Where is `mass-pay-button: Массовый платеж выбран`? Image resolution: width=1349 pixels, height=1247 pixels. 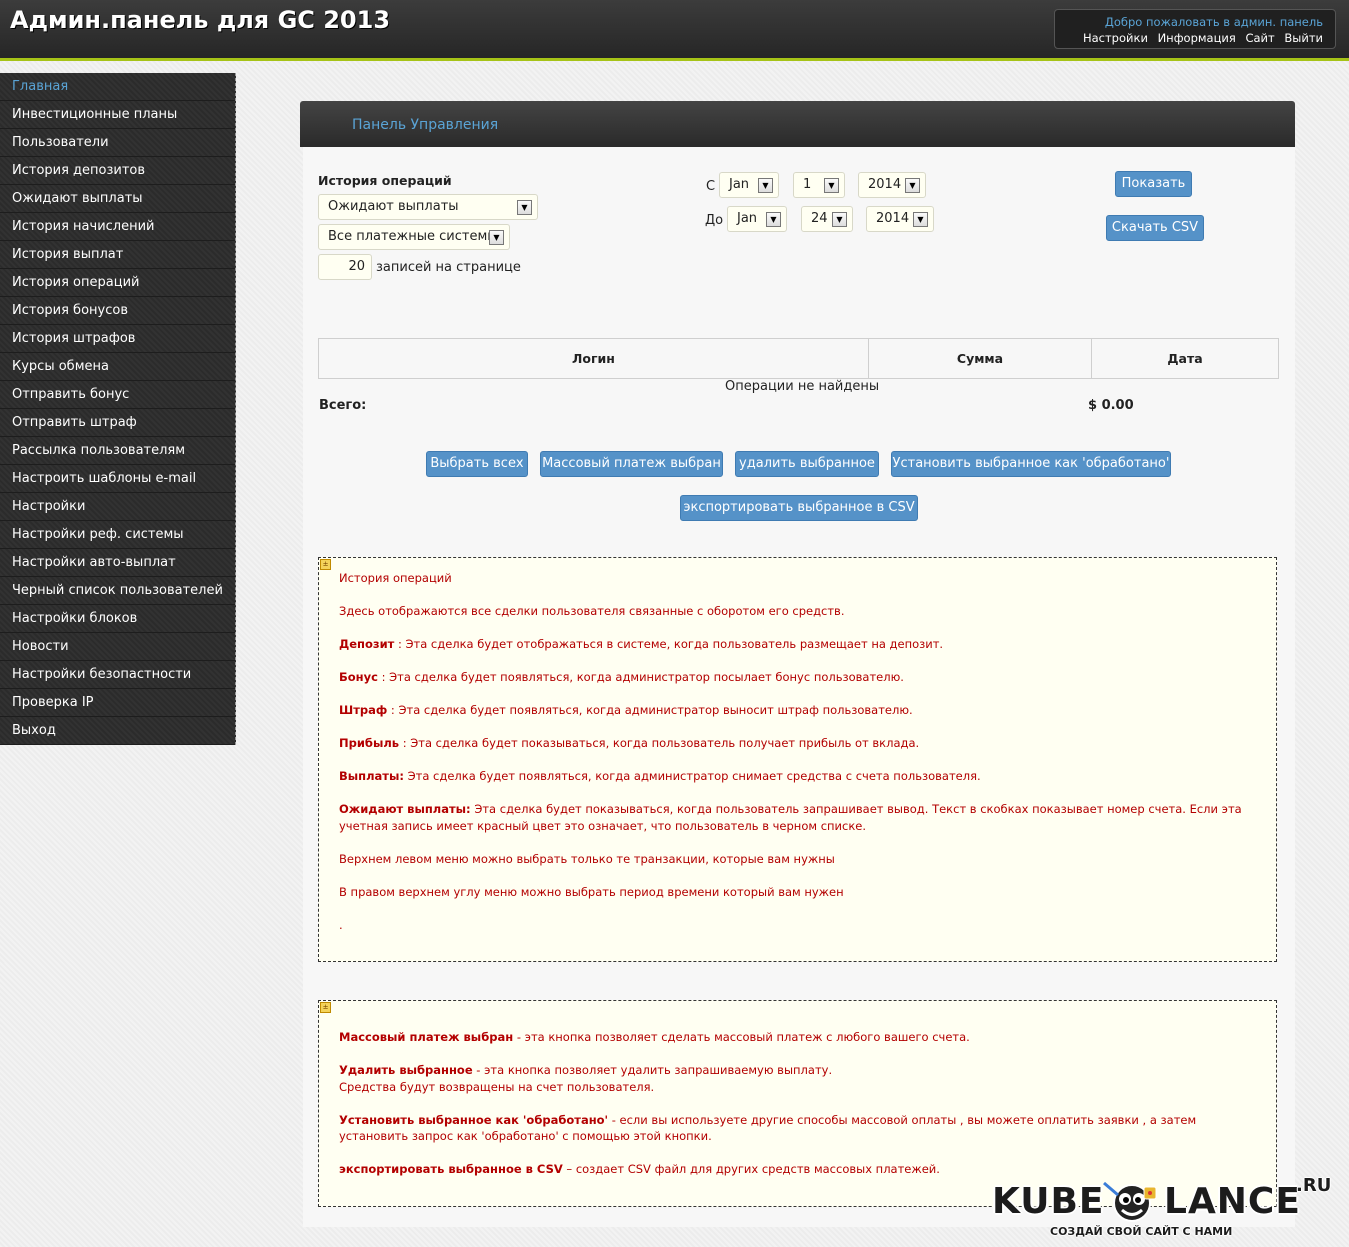
mass-pay-button: Массовый платеж выбран is located at coordinates (631, 464).